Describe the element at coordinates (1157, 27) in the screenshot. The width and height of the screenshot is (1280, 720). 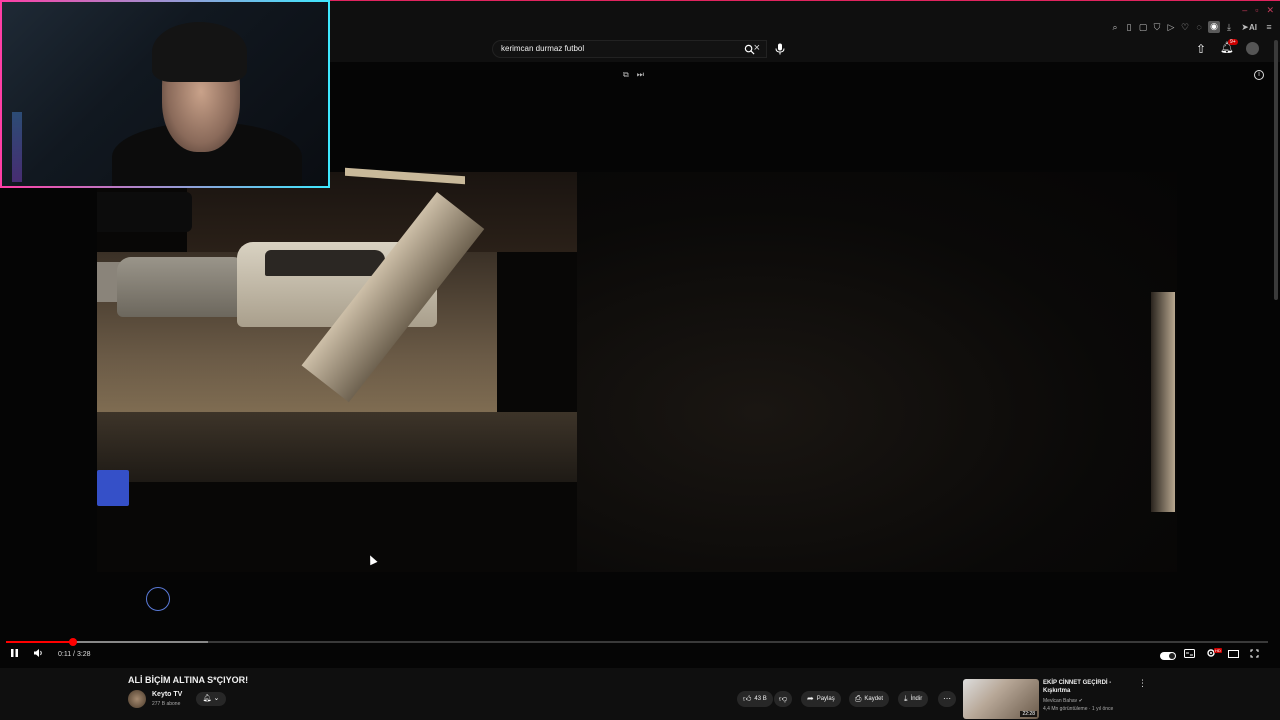
I see `shield-icon: ⛉` at that location.